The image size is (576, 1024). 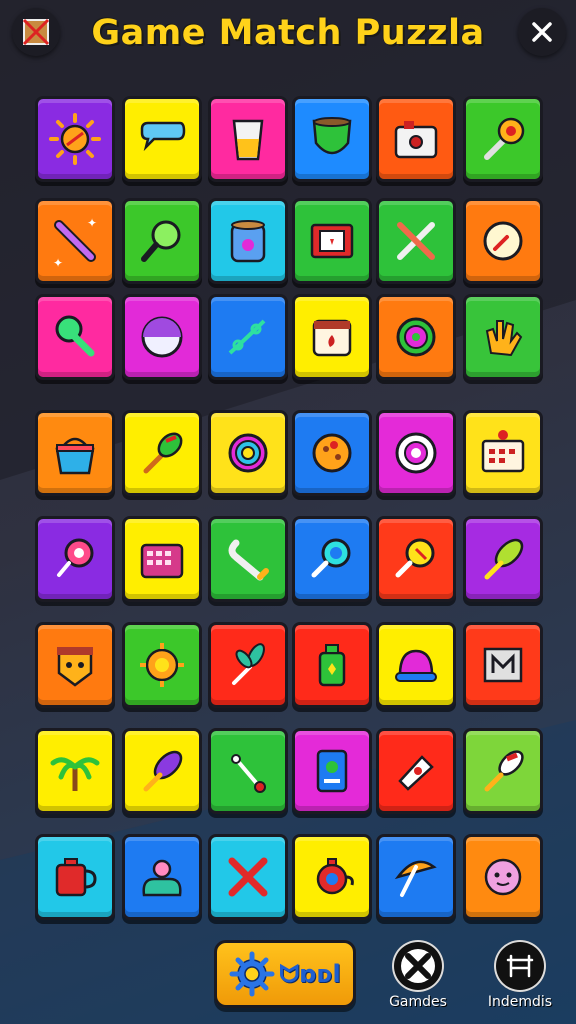 I want to click on donut-icon, so click(x=416, y=453).